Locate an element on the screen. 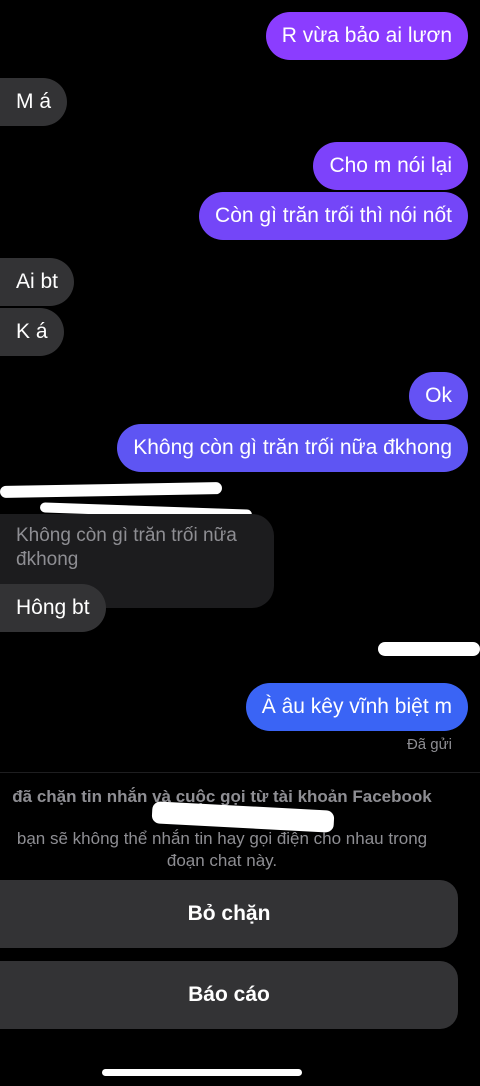  sent-message: Không còn gì trăn trối nữa đkhong is located at coordinates (292, 448).